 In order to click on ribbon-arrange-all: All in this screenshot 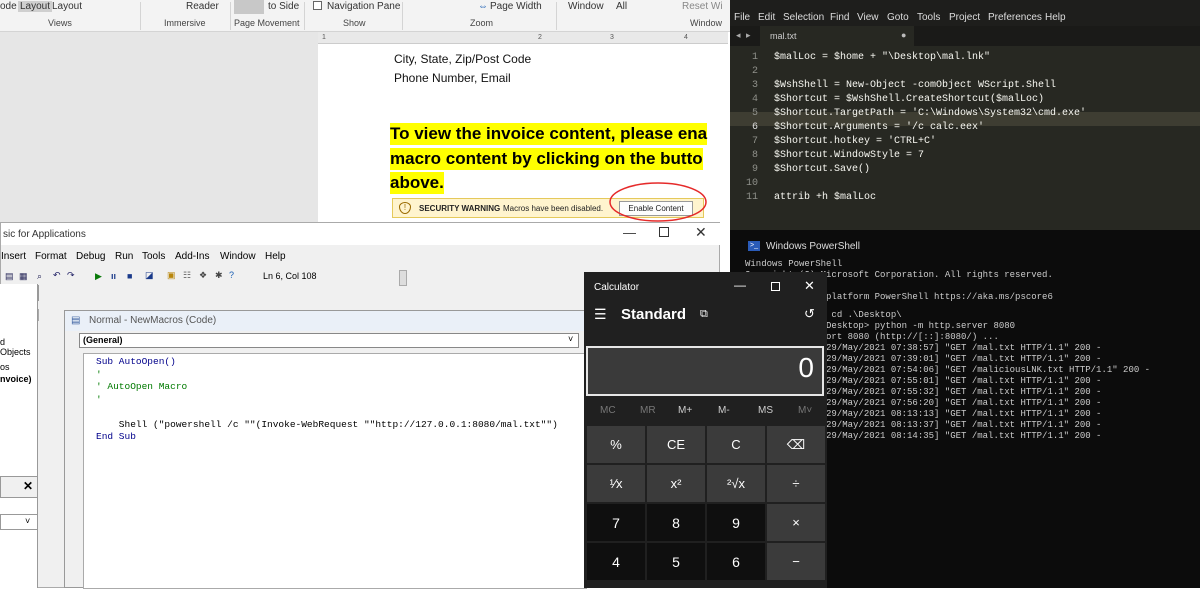, I will do `click(621, 6)`.